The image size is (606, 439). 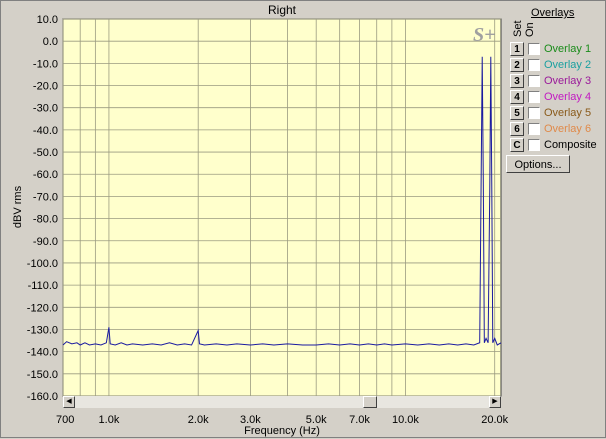 I want to click on y-tick-label: -90.0, so click(x=45, y=242).